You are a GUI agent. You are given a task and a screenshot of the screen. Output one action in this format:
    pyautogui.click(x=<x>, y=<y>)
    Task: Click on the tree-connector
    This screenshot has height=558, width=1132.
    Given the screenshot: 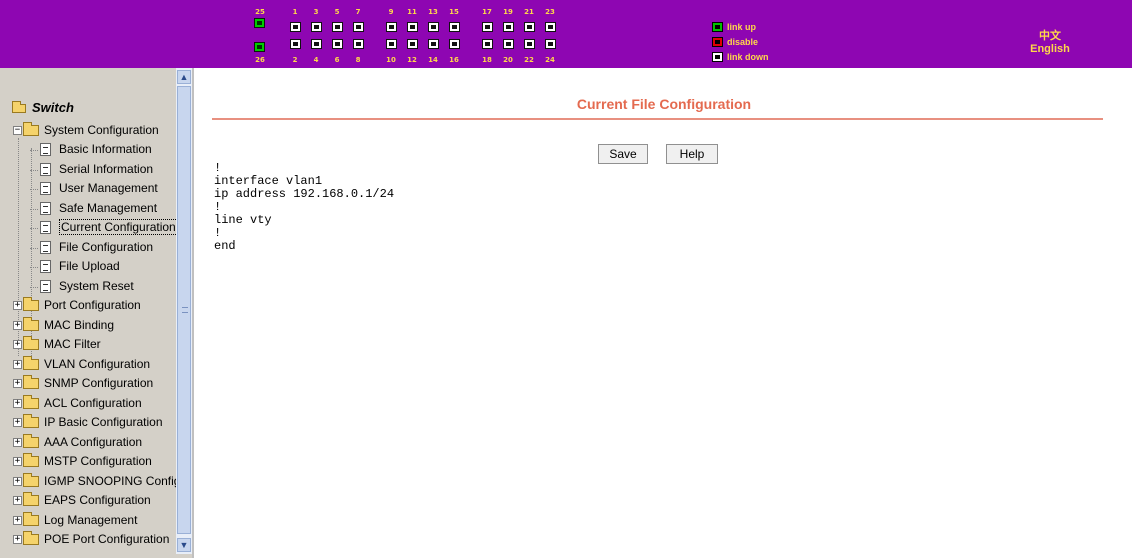 What is the action you would take?
    pyautogui.click(x=34, y=248)
    